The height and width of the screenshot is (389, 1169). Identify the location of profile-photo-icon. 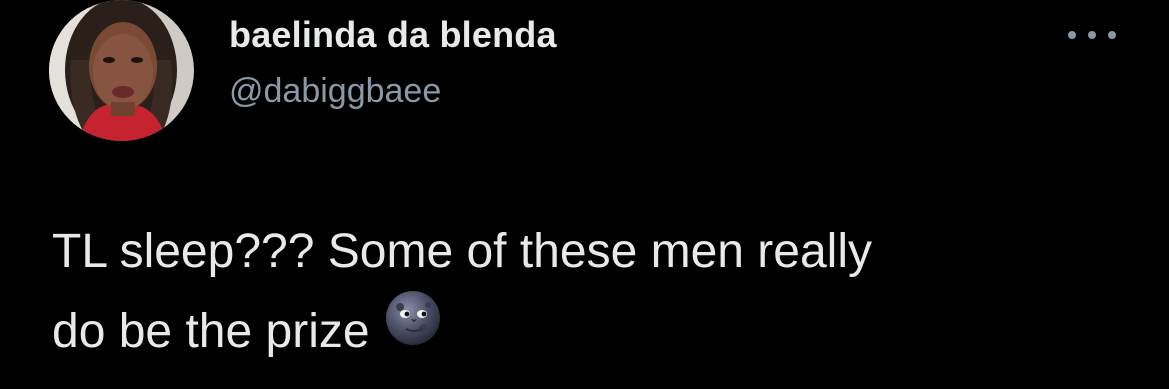
(121, 70).